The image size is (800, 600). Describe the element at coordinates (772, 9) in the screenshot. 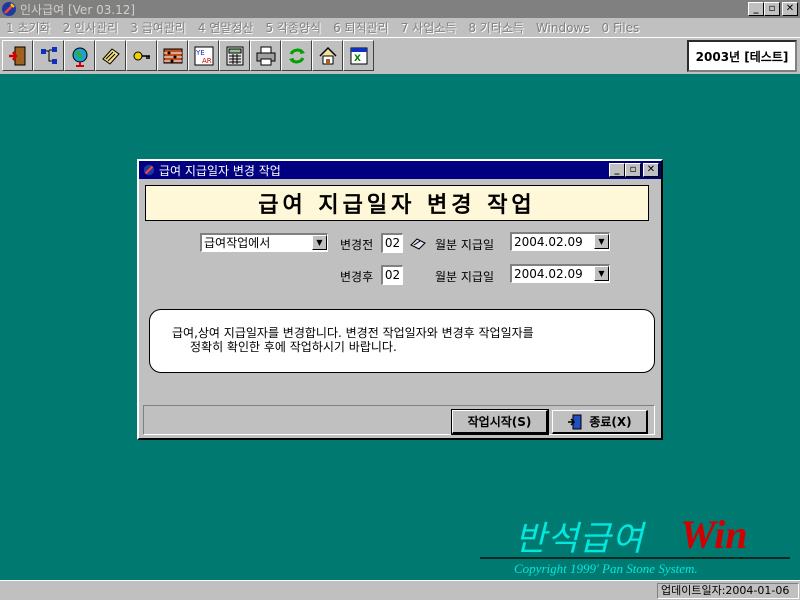

I see `restore-button: ▫` at that location.